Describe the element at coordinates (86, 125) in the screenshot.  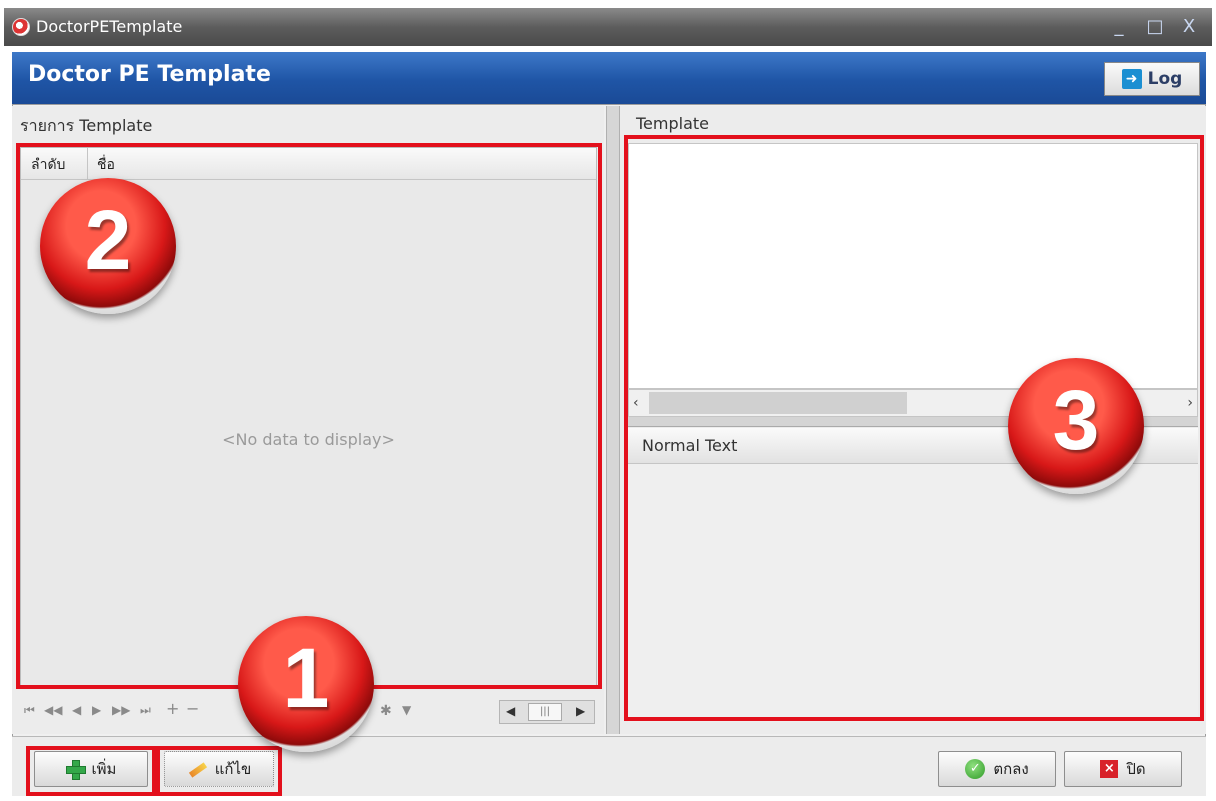
I see `template-list-caption: รายการ Template` at that location.